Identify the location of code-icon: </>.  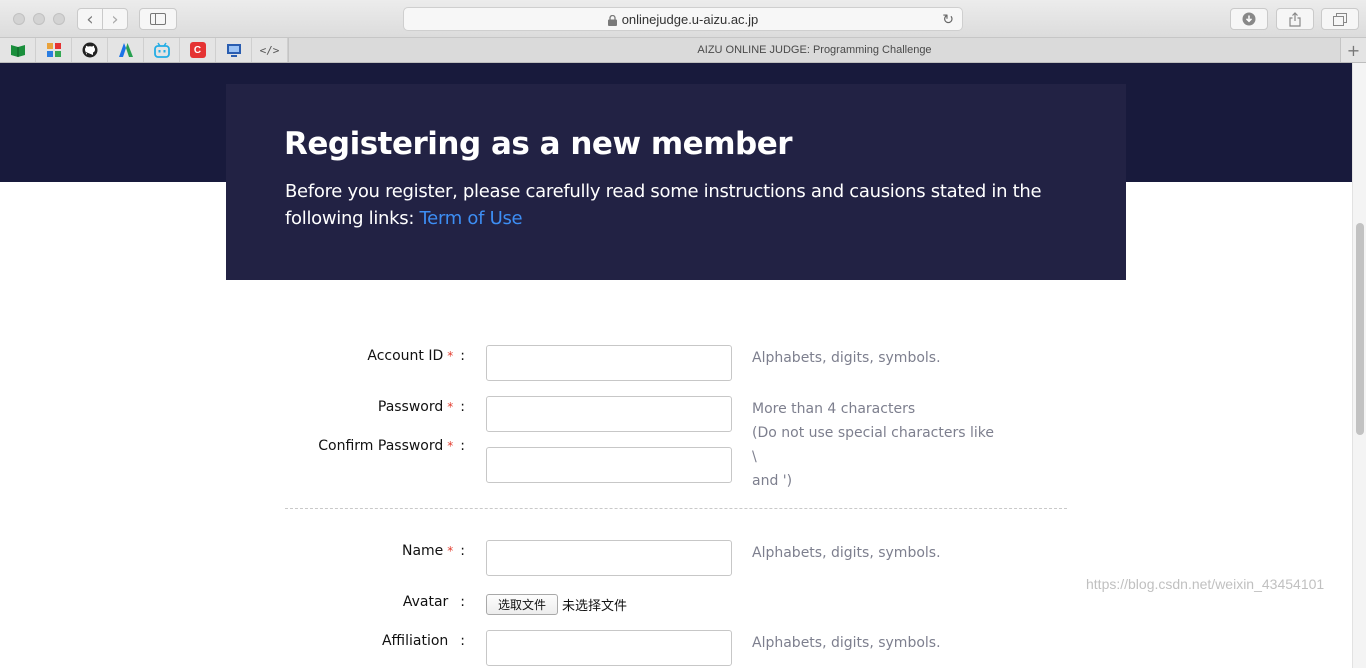
(269, 50).